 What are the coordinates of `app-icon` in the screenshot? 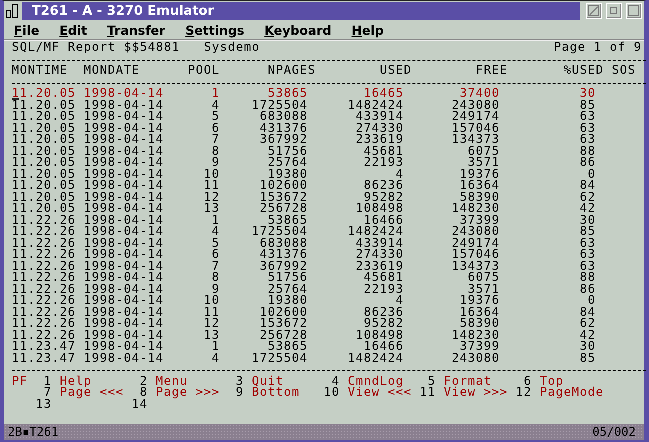 It's located at (13, 11).